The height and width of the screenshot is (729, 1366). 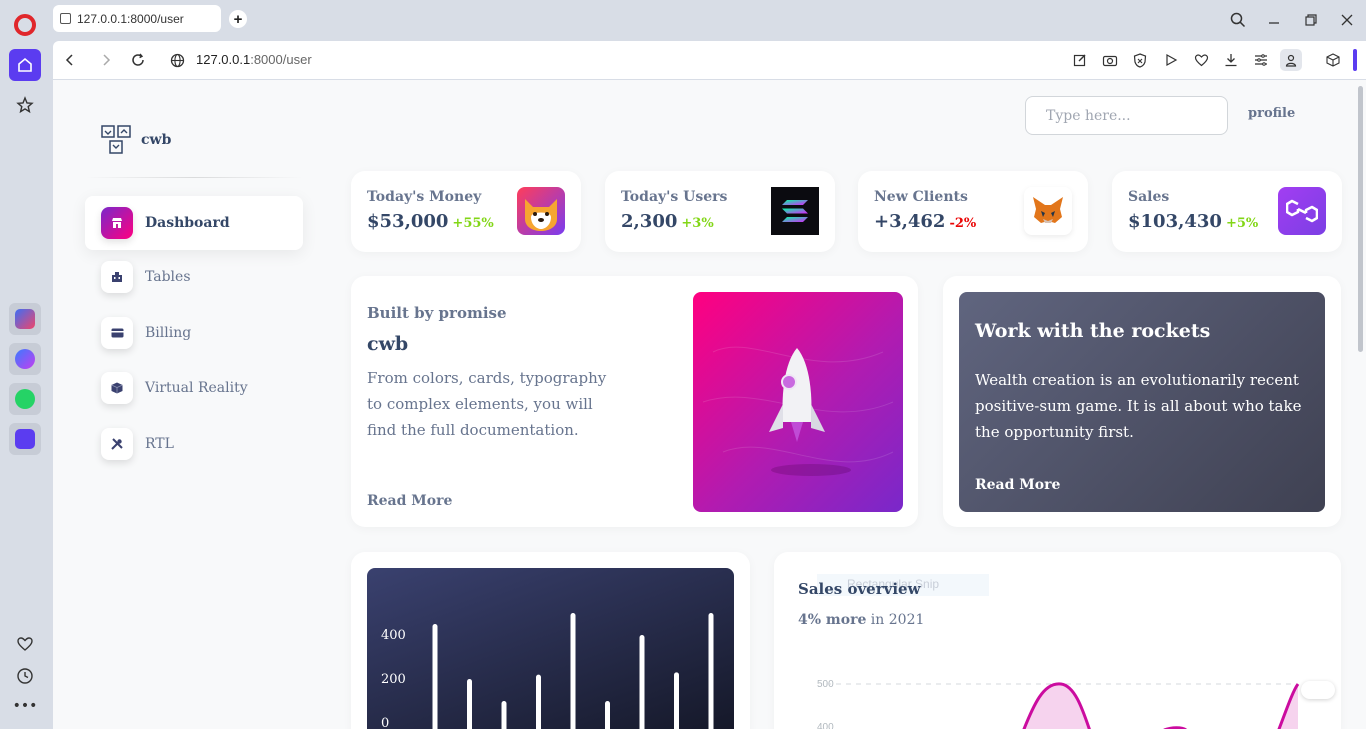 I want to click on bar-chart-panel: 400 200 0, so click(x=550, y=648).